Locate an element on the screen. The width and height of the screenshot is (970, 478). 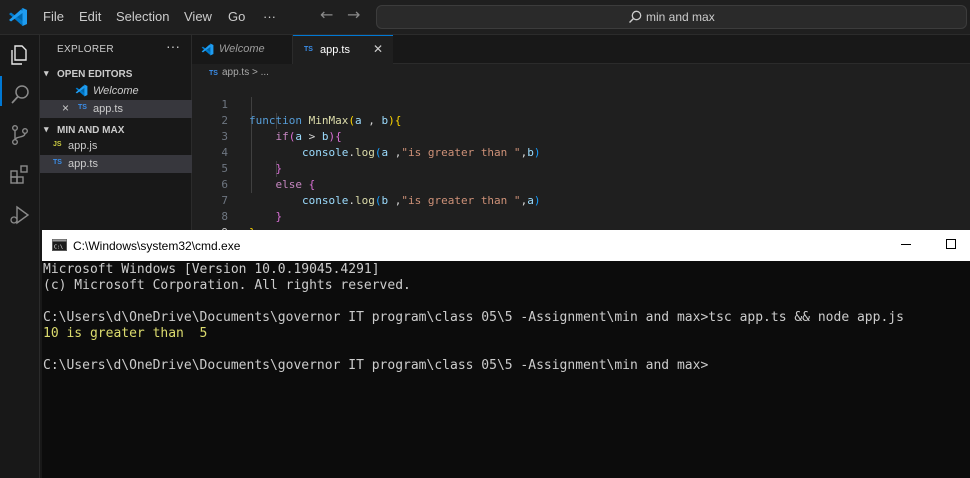
search-view-icon is located at coordinates (20, 95).